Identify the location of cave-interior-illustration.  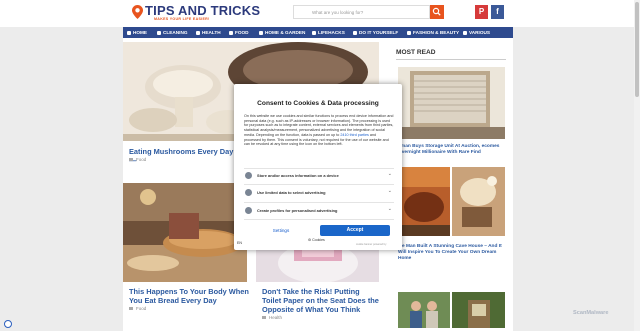
(478, 201).